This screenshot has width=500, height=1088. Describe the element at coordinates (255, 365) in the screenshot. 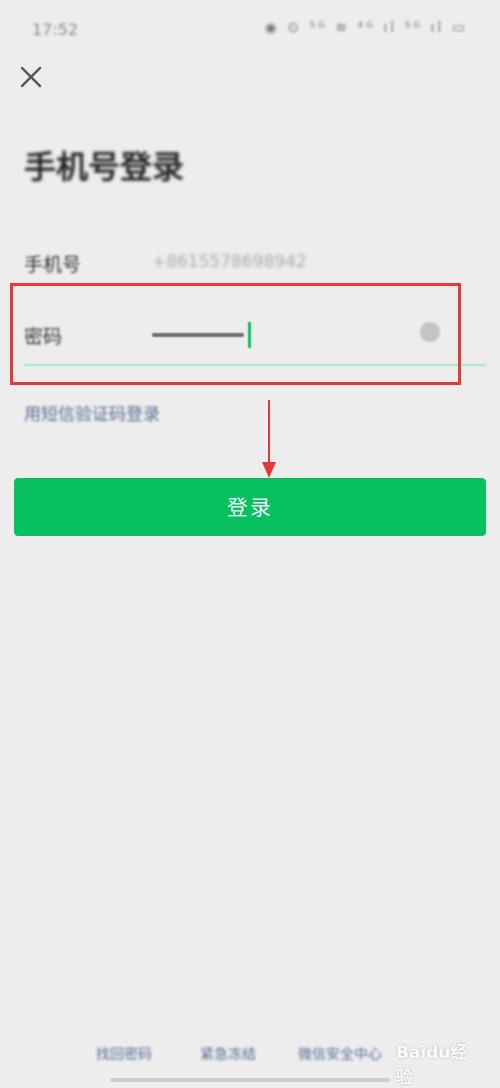

I see `password-underline` at that location.